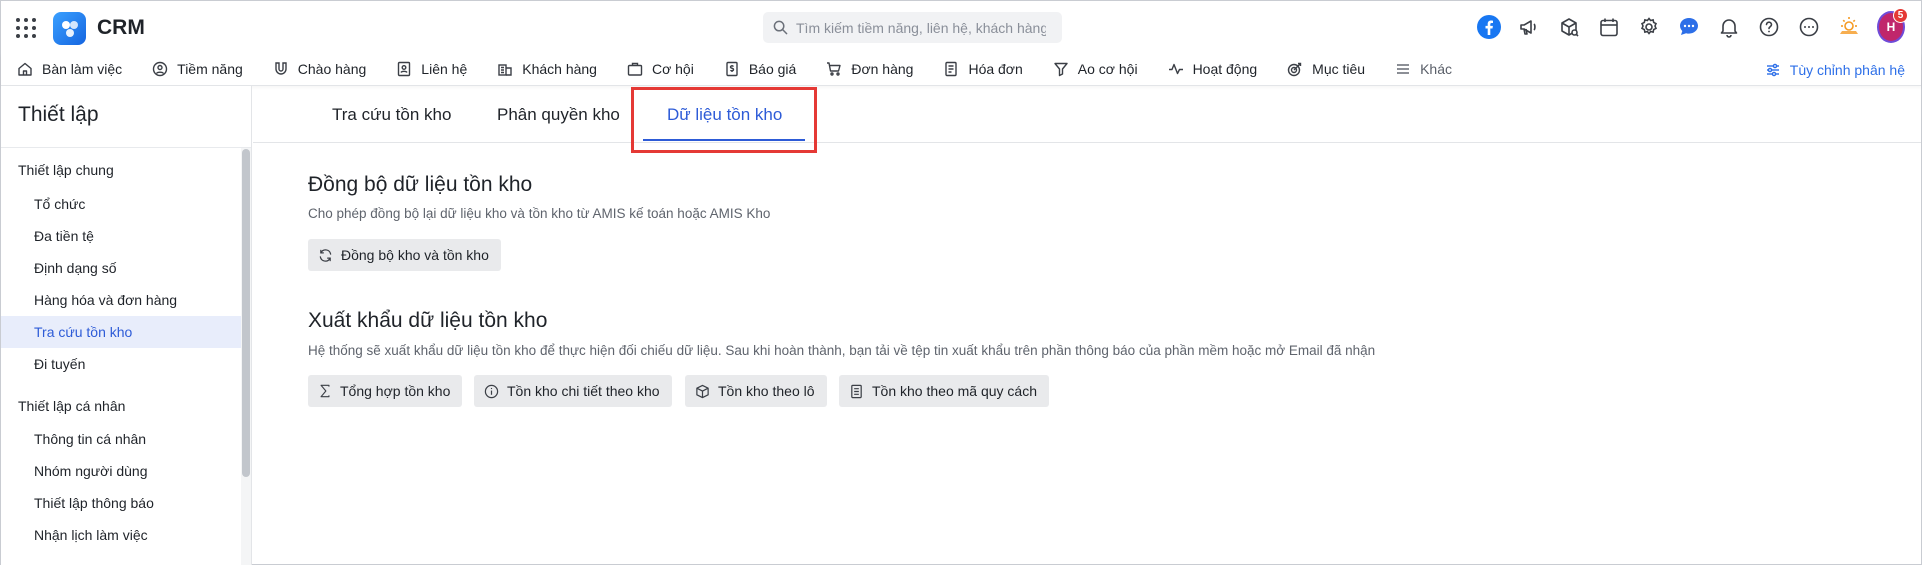  What do you see at coordinates (160, 69) in the screenshot?
I see `user-icon` at bounding box center [160, 69].